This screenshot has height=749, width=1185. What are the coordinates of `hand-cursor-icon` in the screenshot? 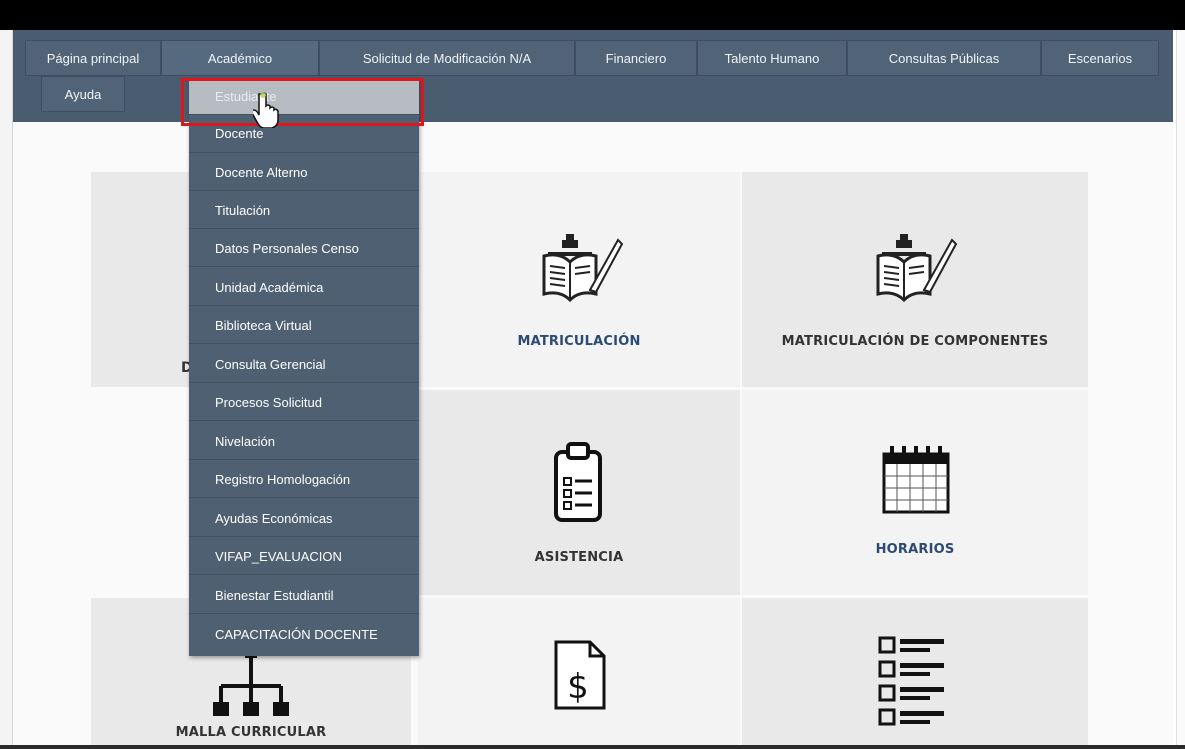 It's located at (266, 110).